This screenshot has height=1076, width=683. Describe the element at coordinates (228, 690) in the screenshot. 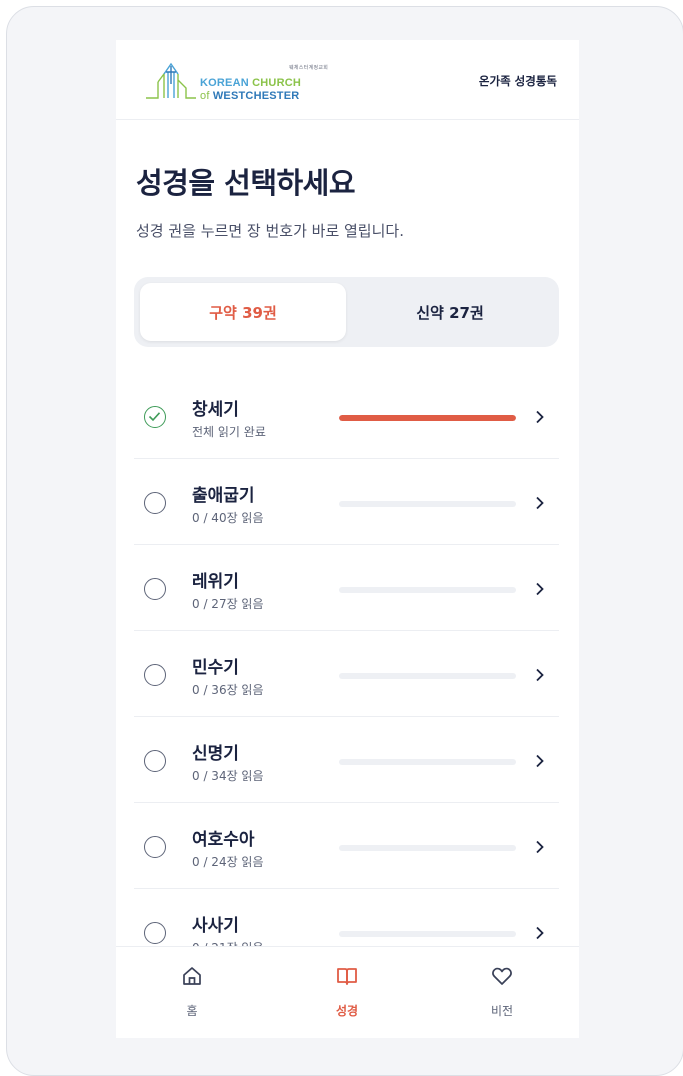

I see `book-status: 0 / 36장 읽음` at that location.